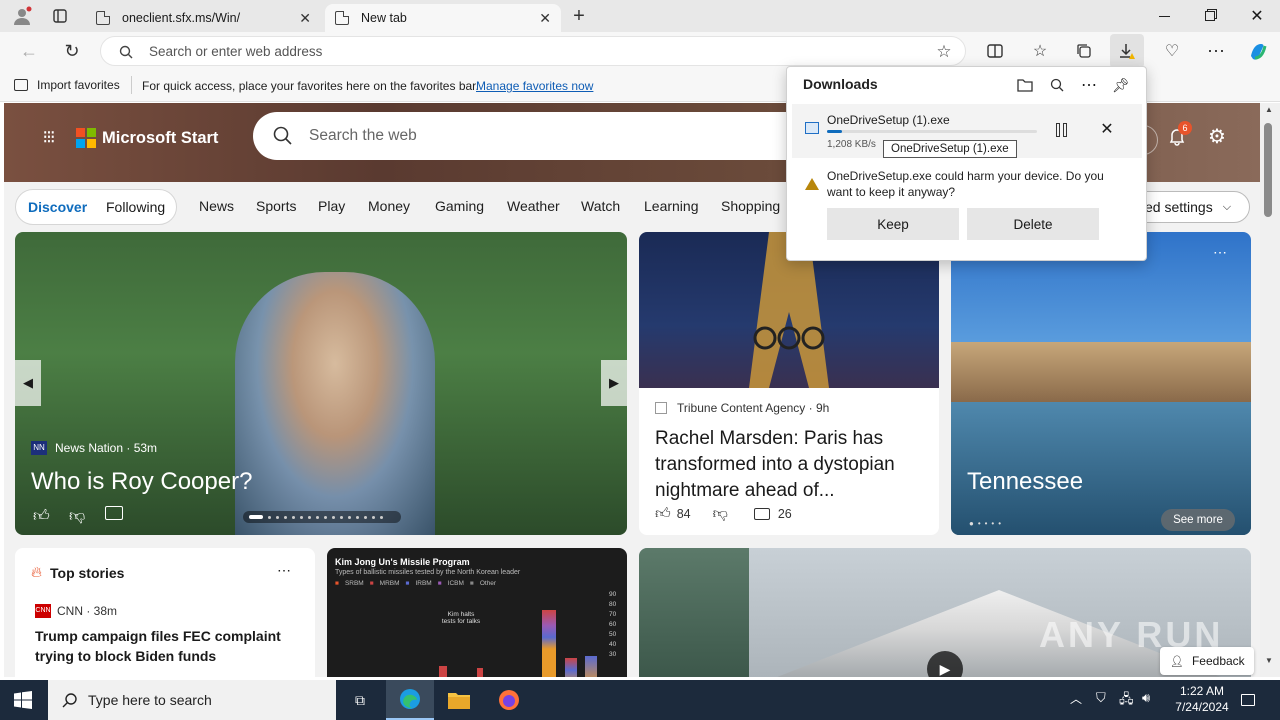  Describe the element at coordinates (23, 700) in the screenshot. I see `windows-start-icon` at that location.